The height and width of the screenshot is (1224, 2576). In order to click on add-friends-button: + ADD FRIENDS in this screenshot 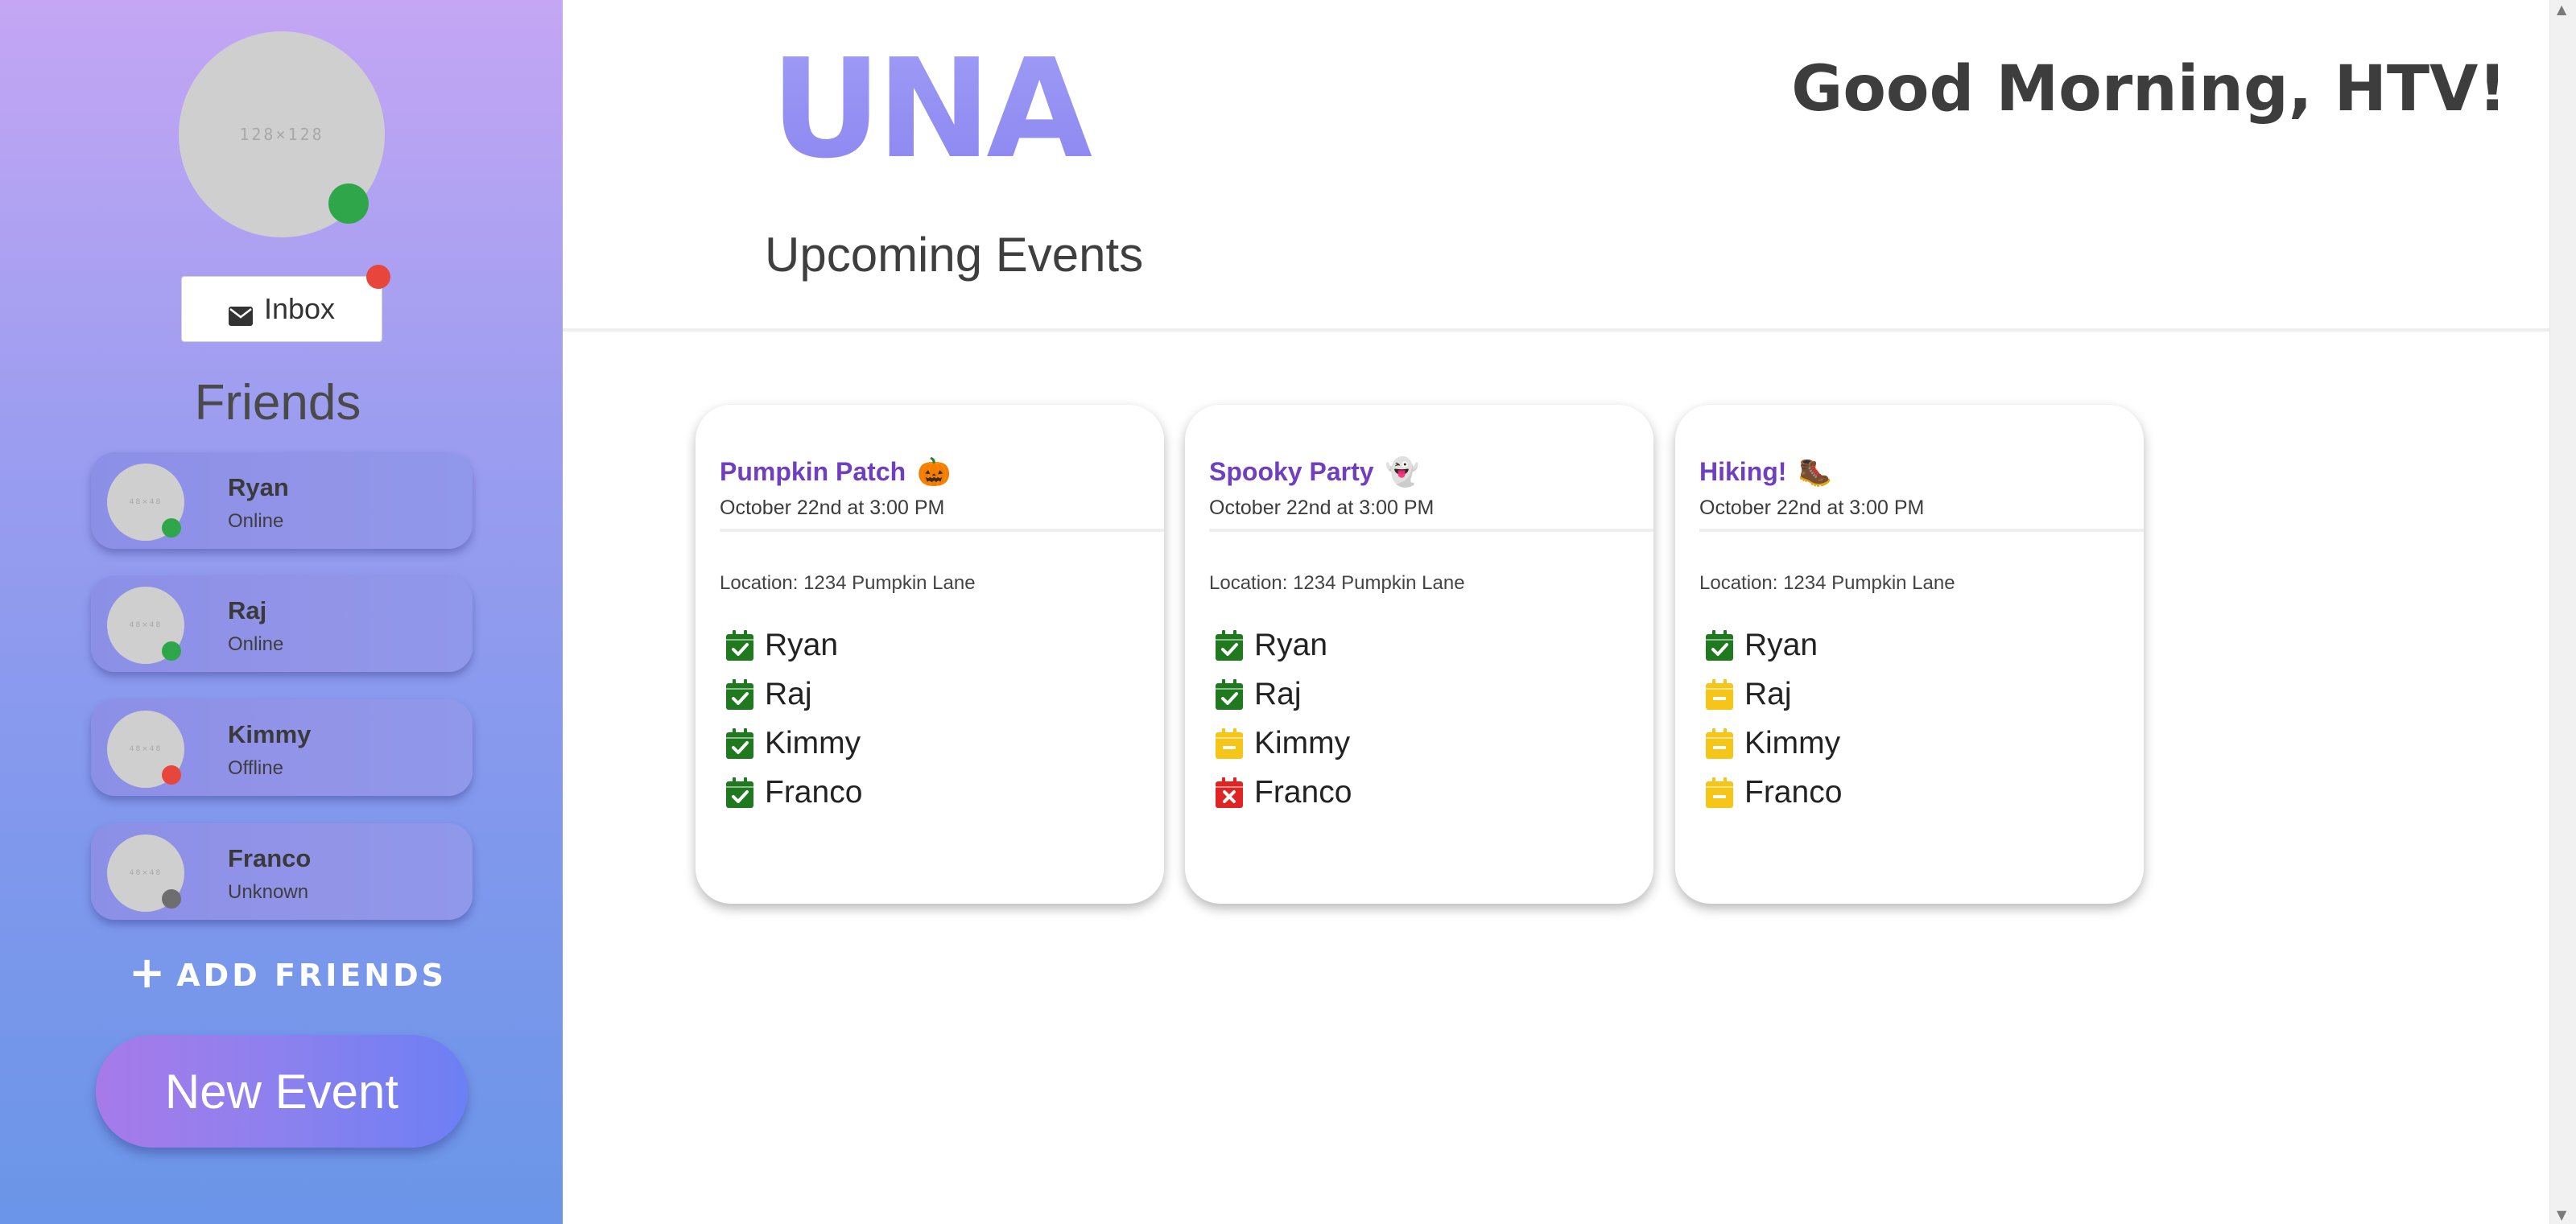, I will do `click(288, 973)`.